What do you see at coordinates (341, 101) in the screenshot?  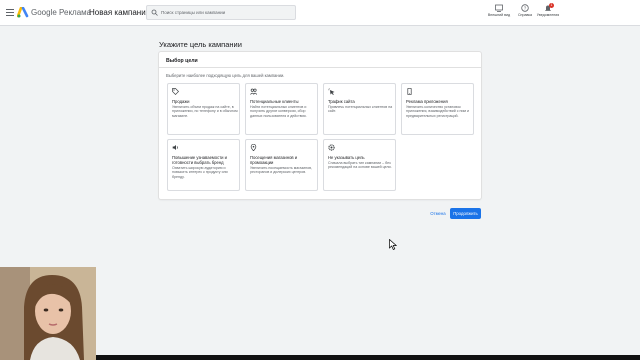 I see `goal-card-title: Трафик сайта` at bounding box center [341, 101].